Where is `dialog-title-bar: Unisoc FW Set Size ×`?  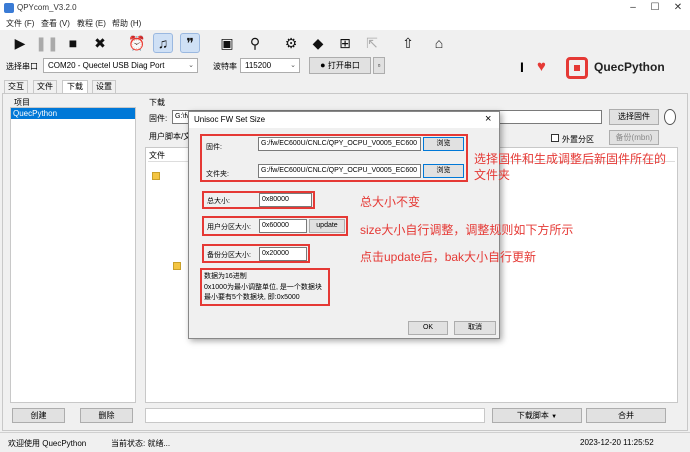 dialog-title-bar: Unisoc FW Set Size × is located at coordinates (344, 120).